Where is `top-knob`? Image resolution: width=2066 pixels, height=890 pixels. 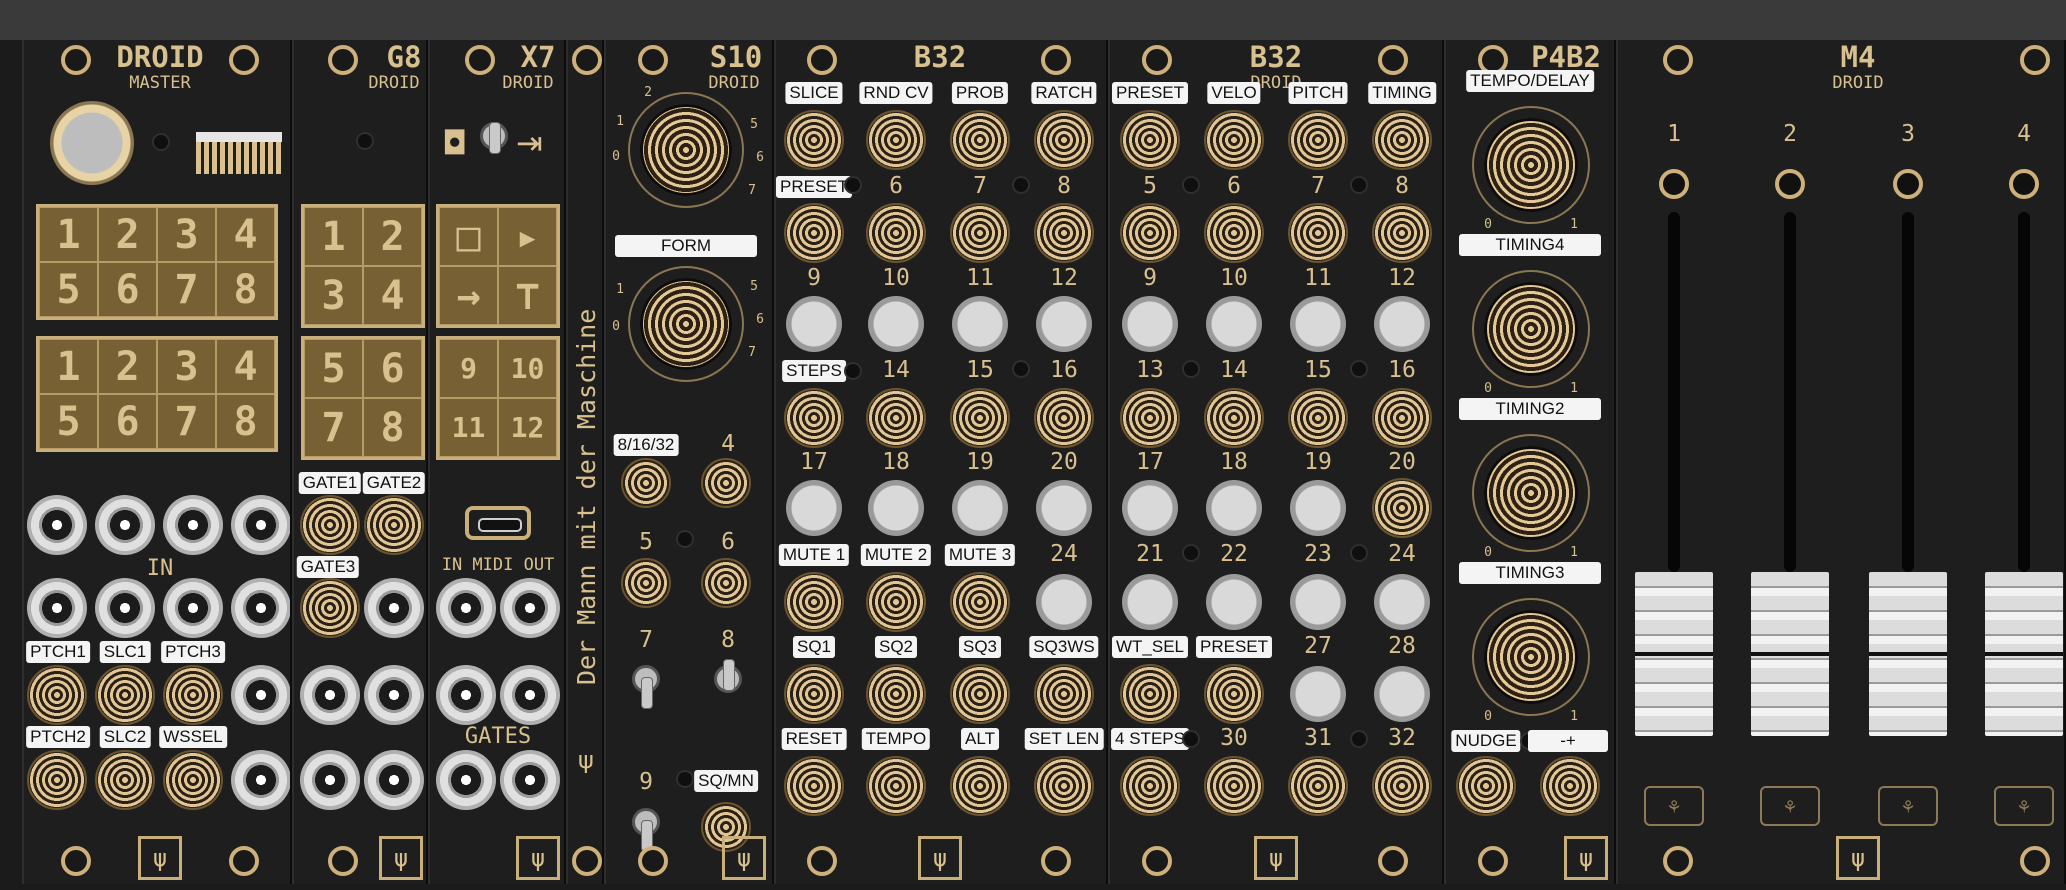 top-knob is located at coordinates (686, 150).